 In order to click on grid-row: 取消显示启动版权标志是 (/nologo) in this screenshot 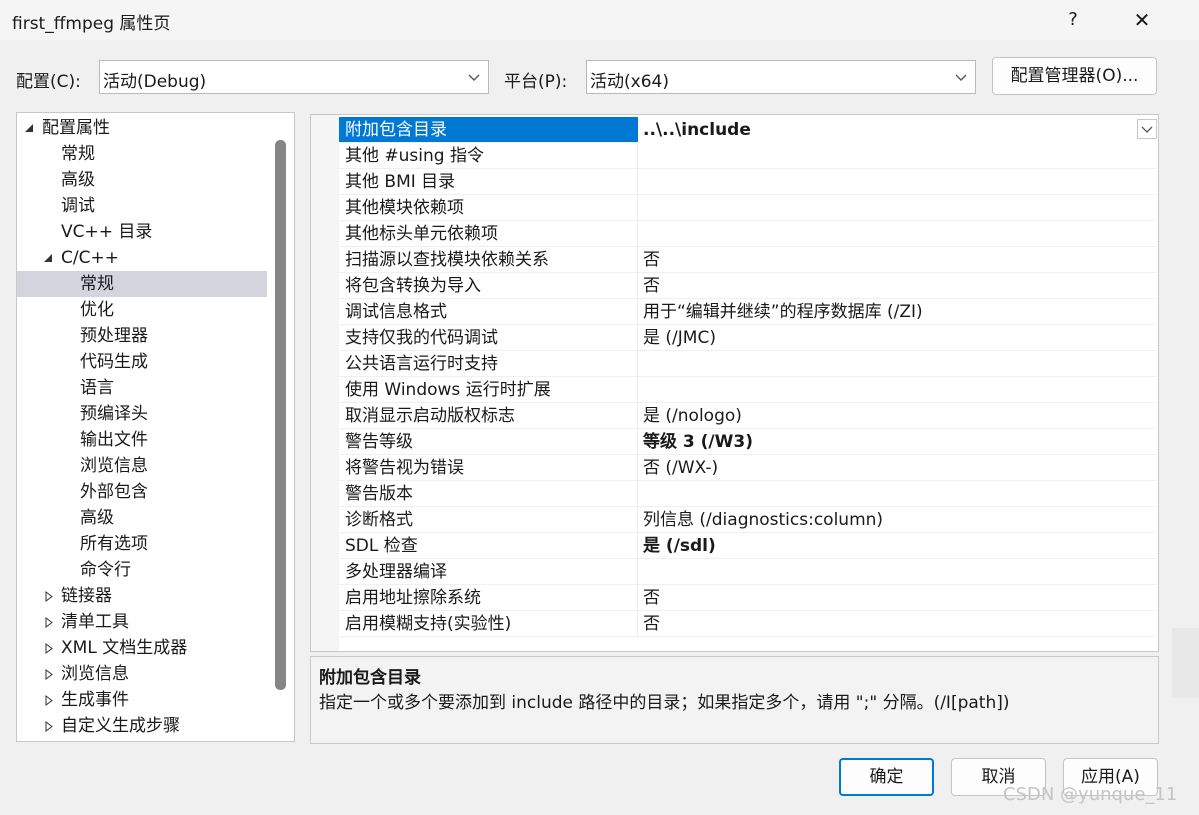, I will do `click(748, 416)`.